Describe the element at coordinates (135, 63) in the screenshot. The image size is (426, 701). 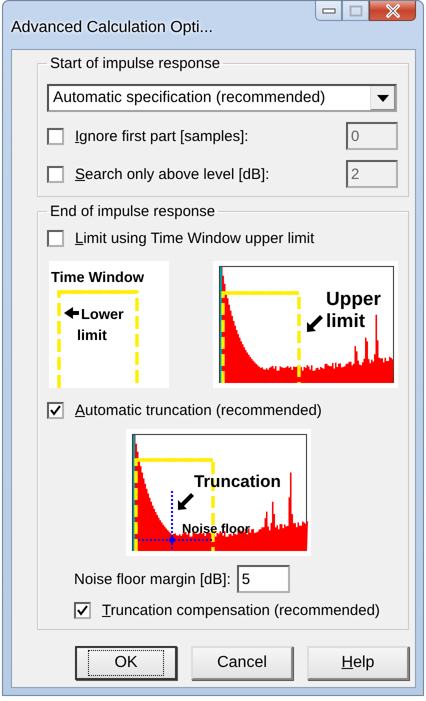
I see `group-title: Start of impulse response` at that location.